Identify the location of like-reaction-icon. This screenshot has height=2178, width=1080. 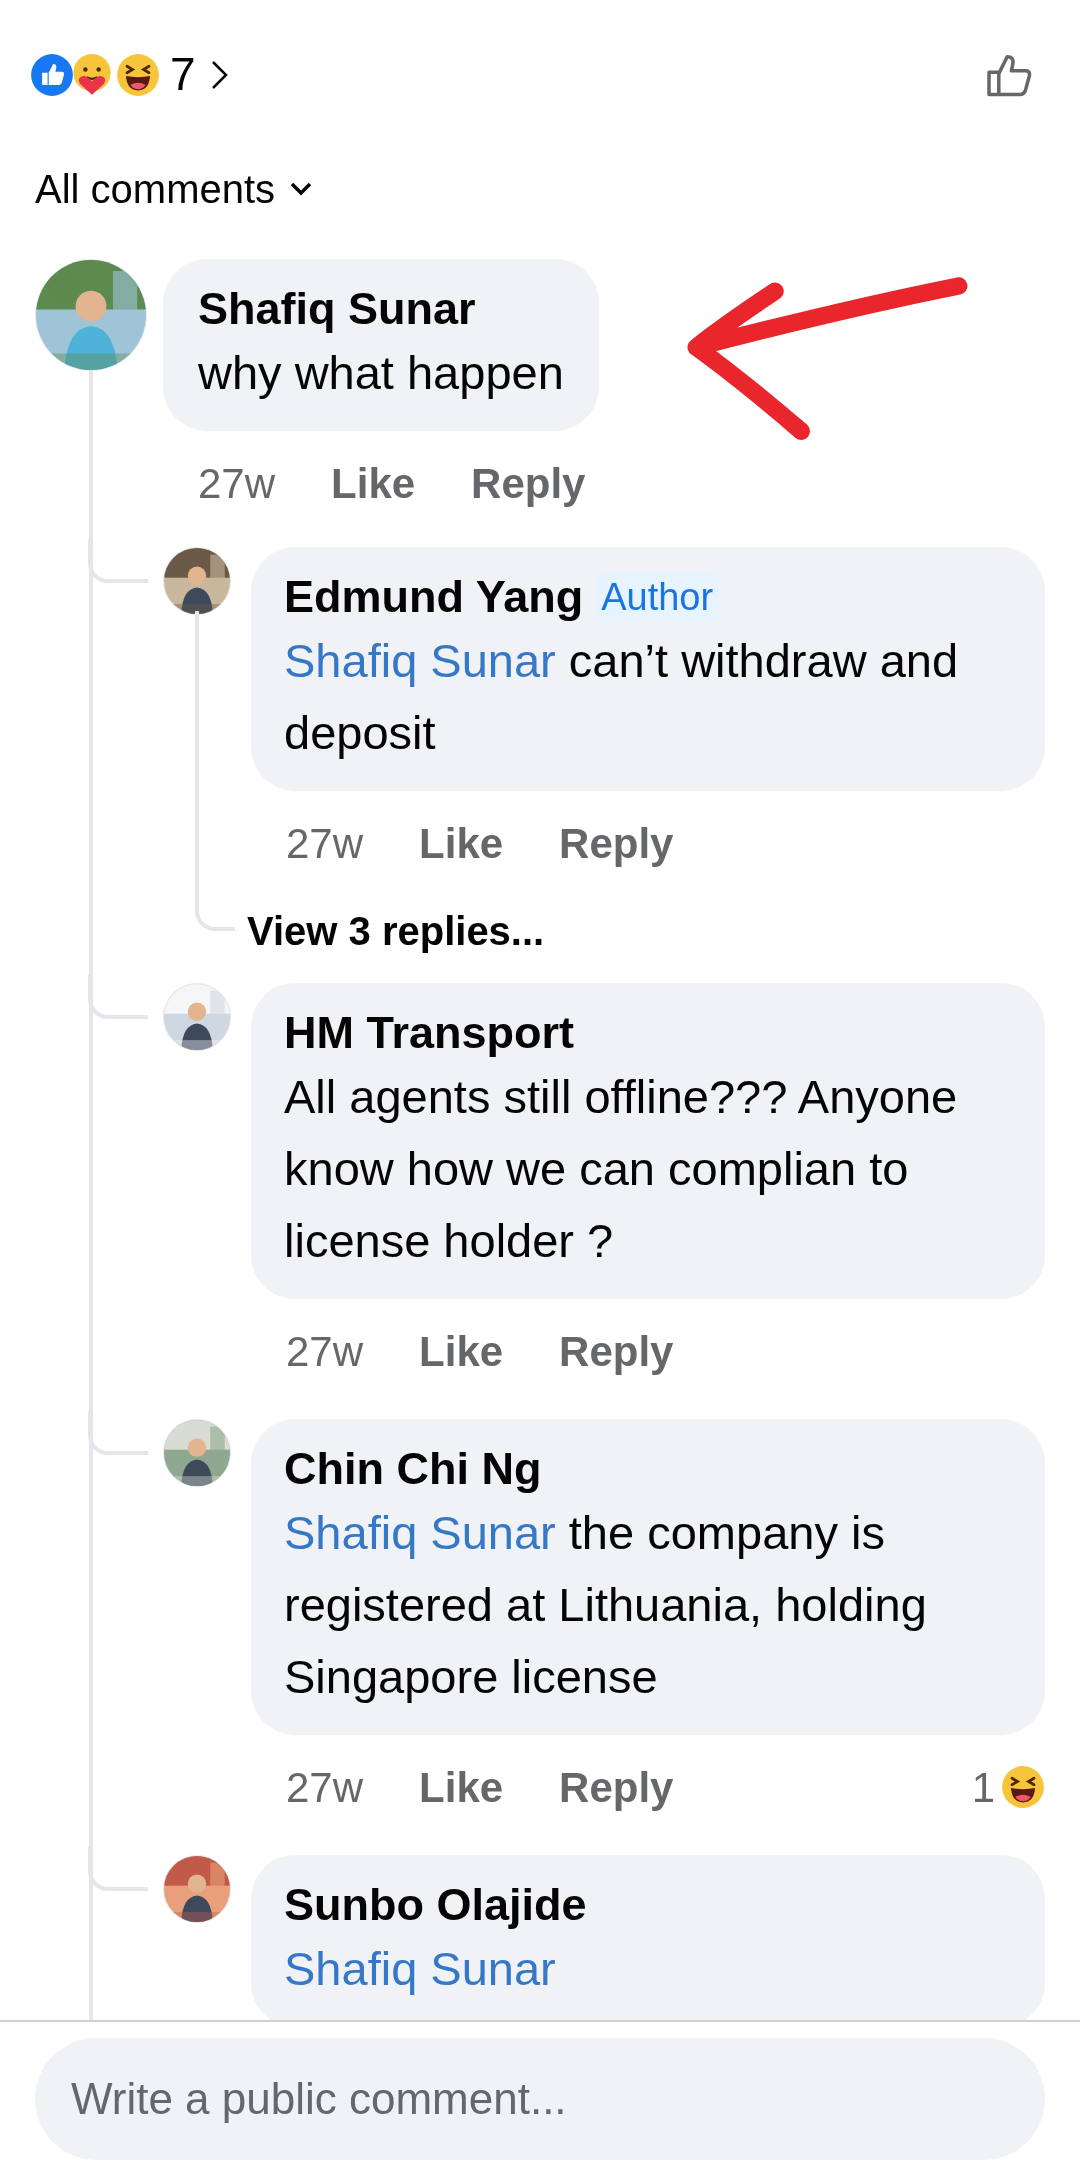
(52, 74).